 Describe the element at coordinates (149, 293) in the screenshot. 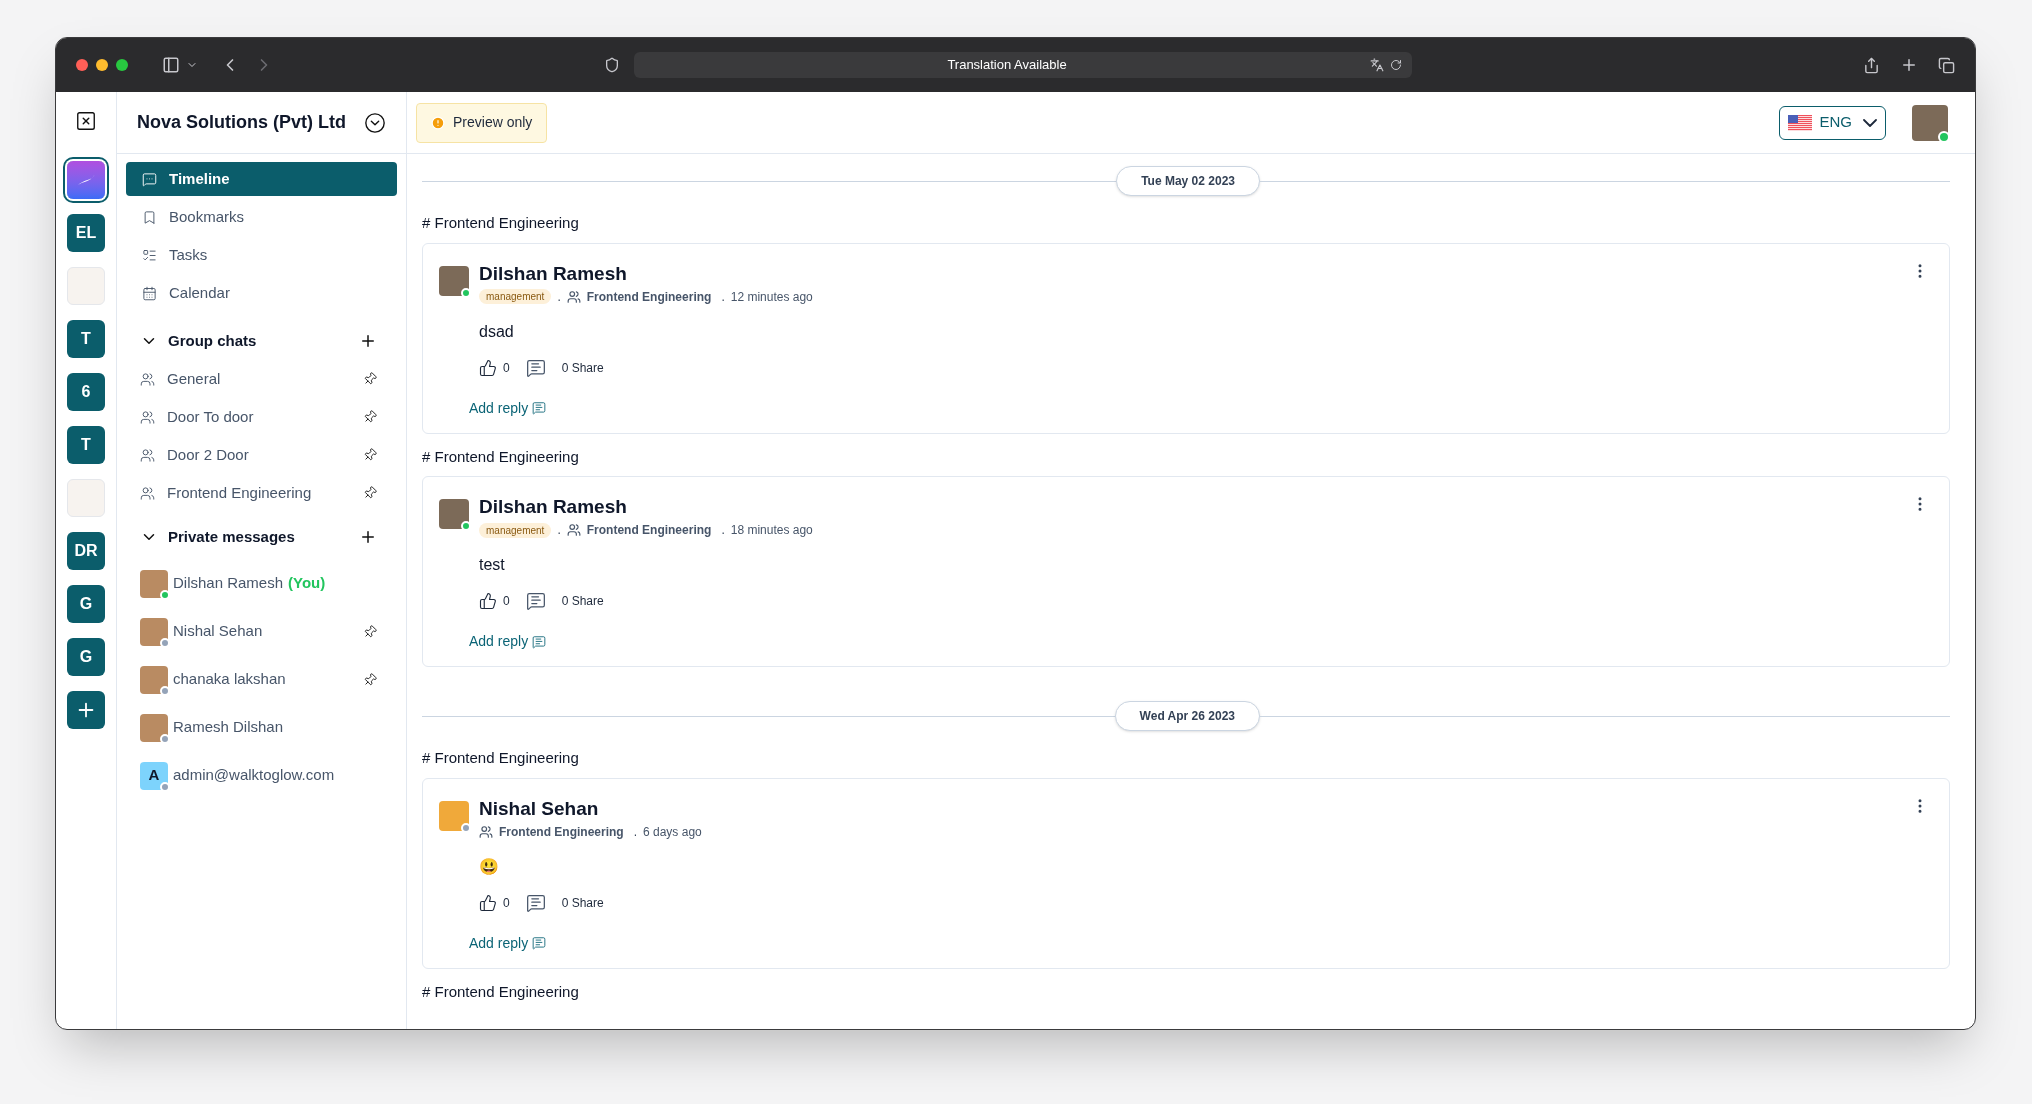

I see `calendar-icon` at that location.